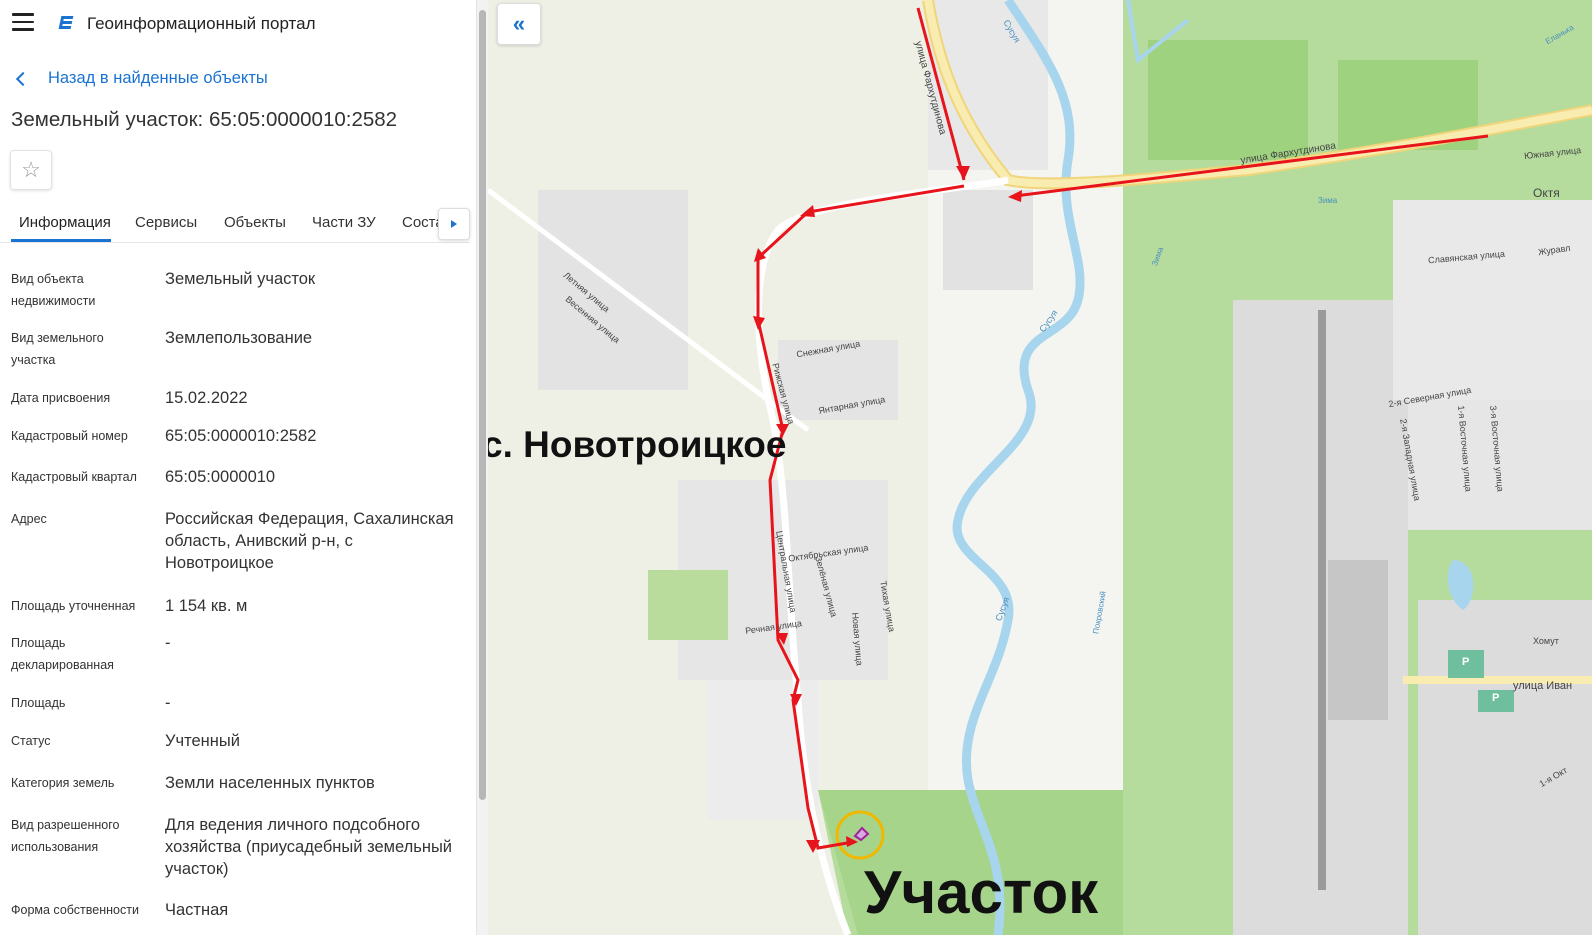 The width and height of the screenshot is (1592, 935). Describe the element at coordinates (73, 606) in the screenshot. I see `field-label: Площадь уточненная` at that location.